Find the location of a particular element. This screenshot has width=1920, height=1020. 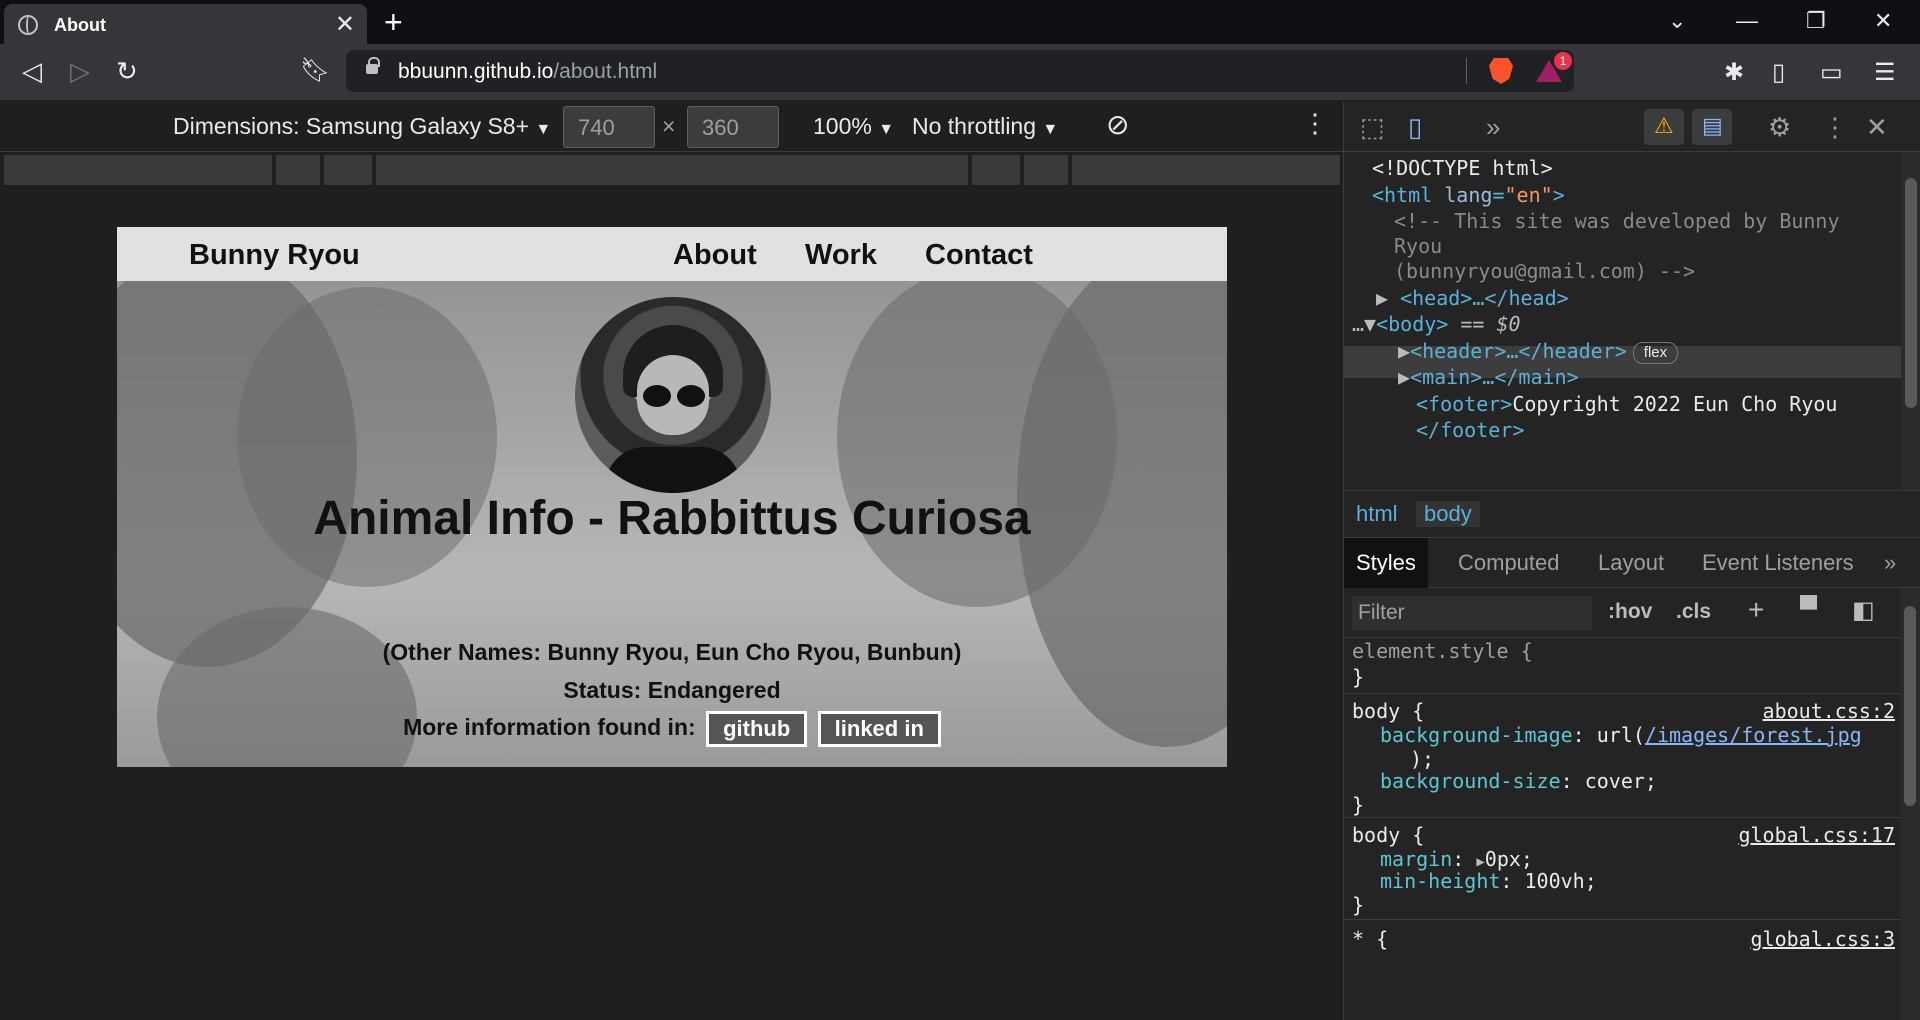

devtools-menu-icon: ⋮ is located at coordinates (1835, 127).